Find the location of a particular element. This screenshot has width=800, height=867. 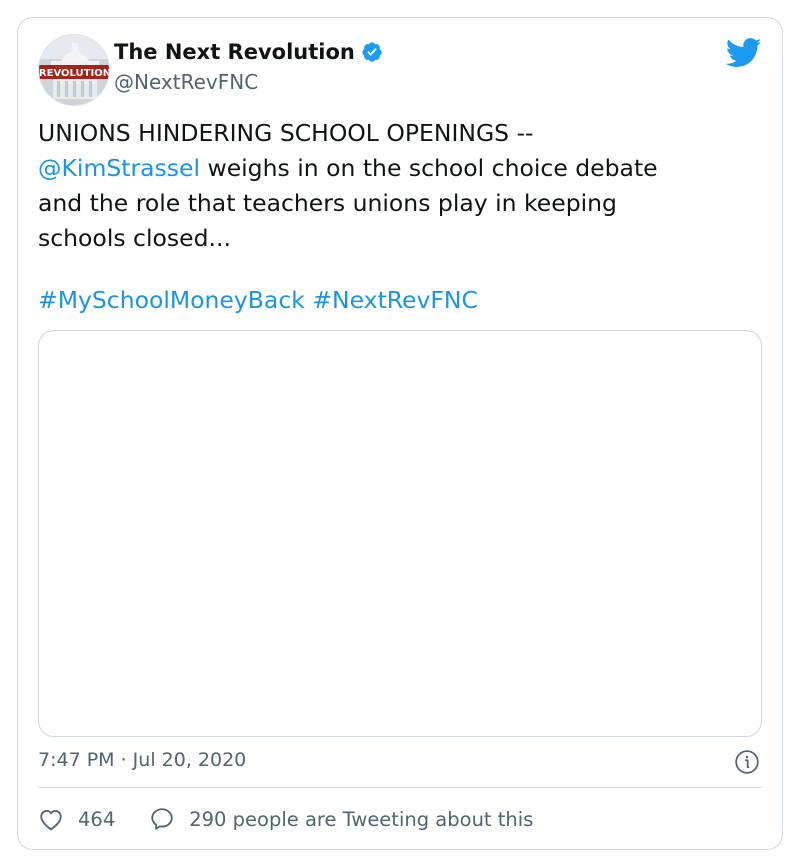

divider is located at coordinates (400, 787).